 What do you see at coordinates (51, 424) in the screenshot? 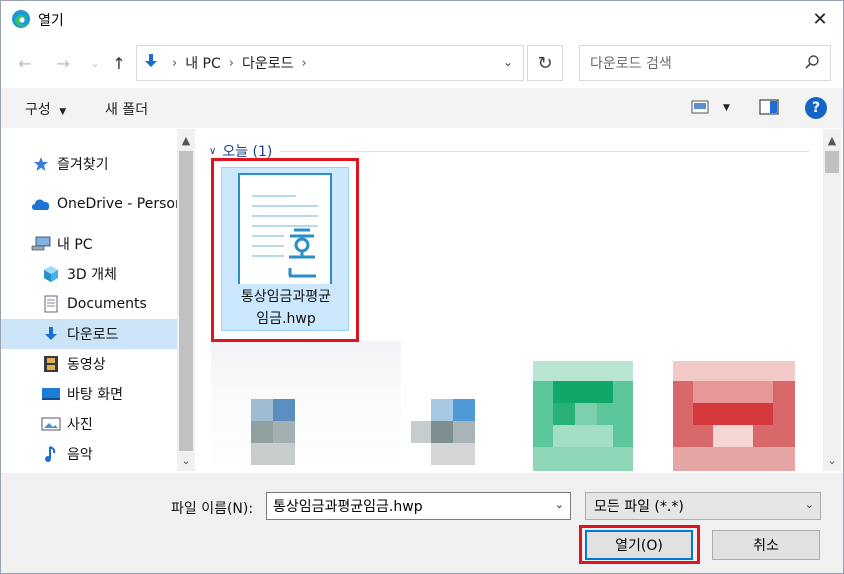
I see `picture-icon` at bounding box center [51, 424].